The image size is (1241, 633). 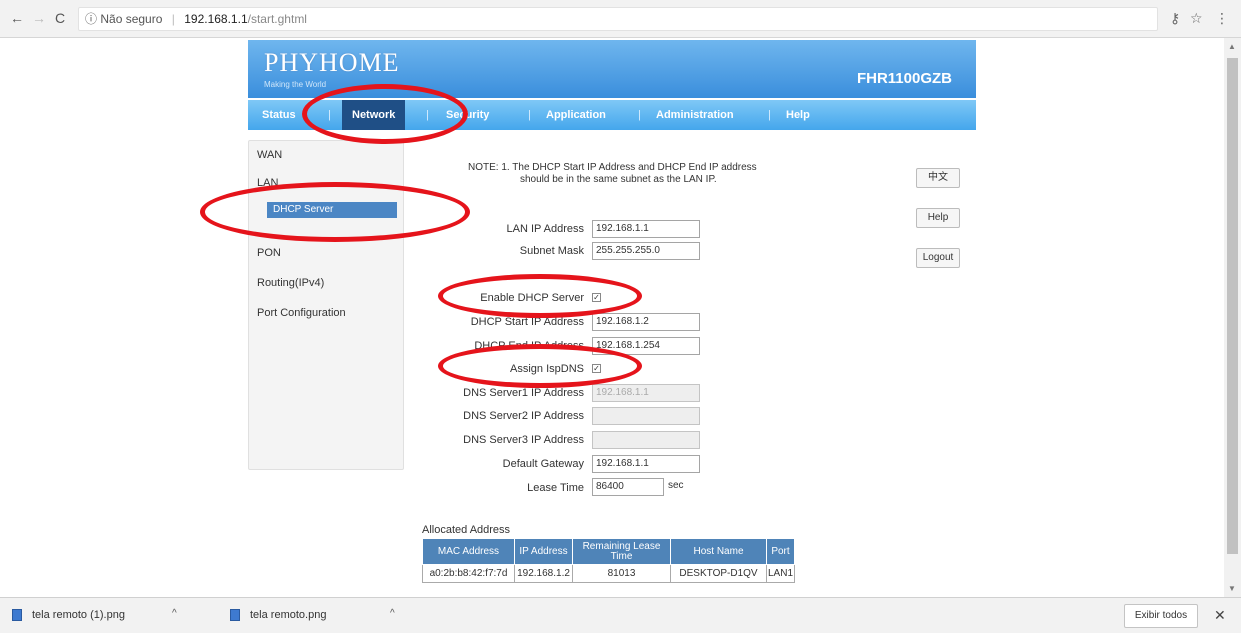 What do you see at coordinates (543, 551) in the screenshot?
I see `header-ip: IP Address` at bounding box center [543, 551].